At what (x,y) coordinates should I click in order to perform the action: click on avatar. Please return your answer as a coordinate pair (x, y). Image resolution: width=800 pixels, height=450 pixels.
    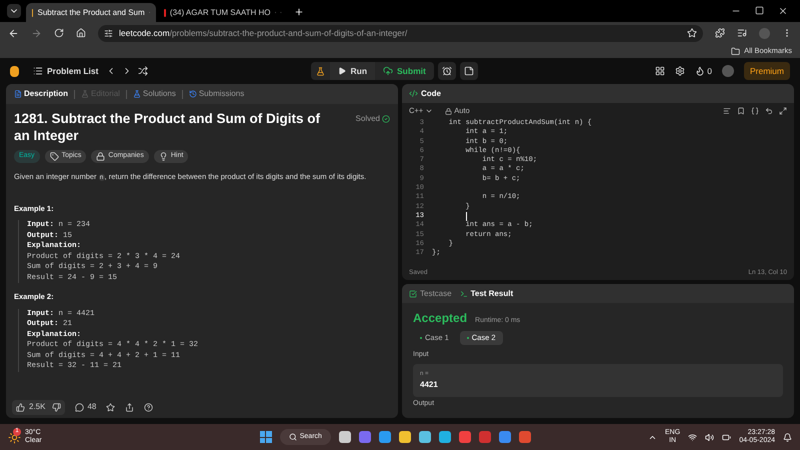
    Looking at the image, I should click on (728, 71).